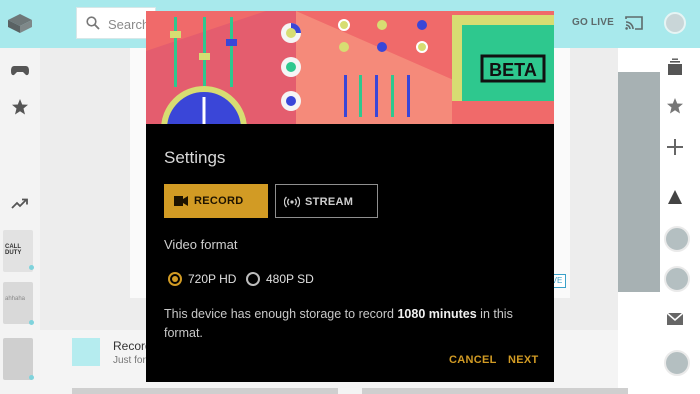 The width and height of the screenshot is (700, 394). Describe the element at coordinates (15, 299) in the screenshot. I see `thumbnail-label: ahhaha` at that location.